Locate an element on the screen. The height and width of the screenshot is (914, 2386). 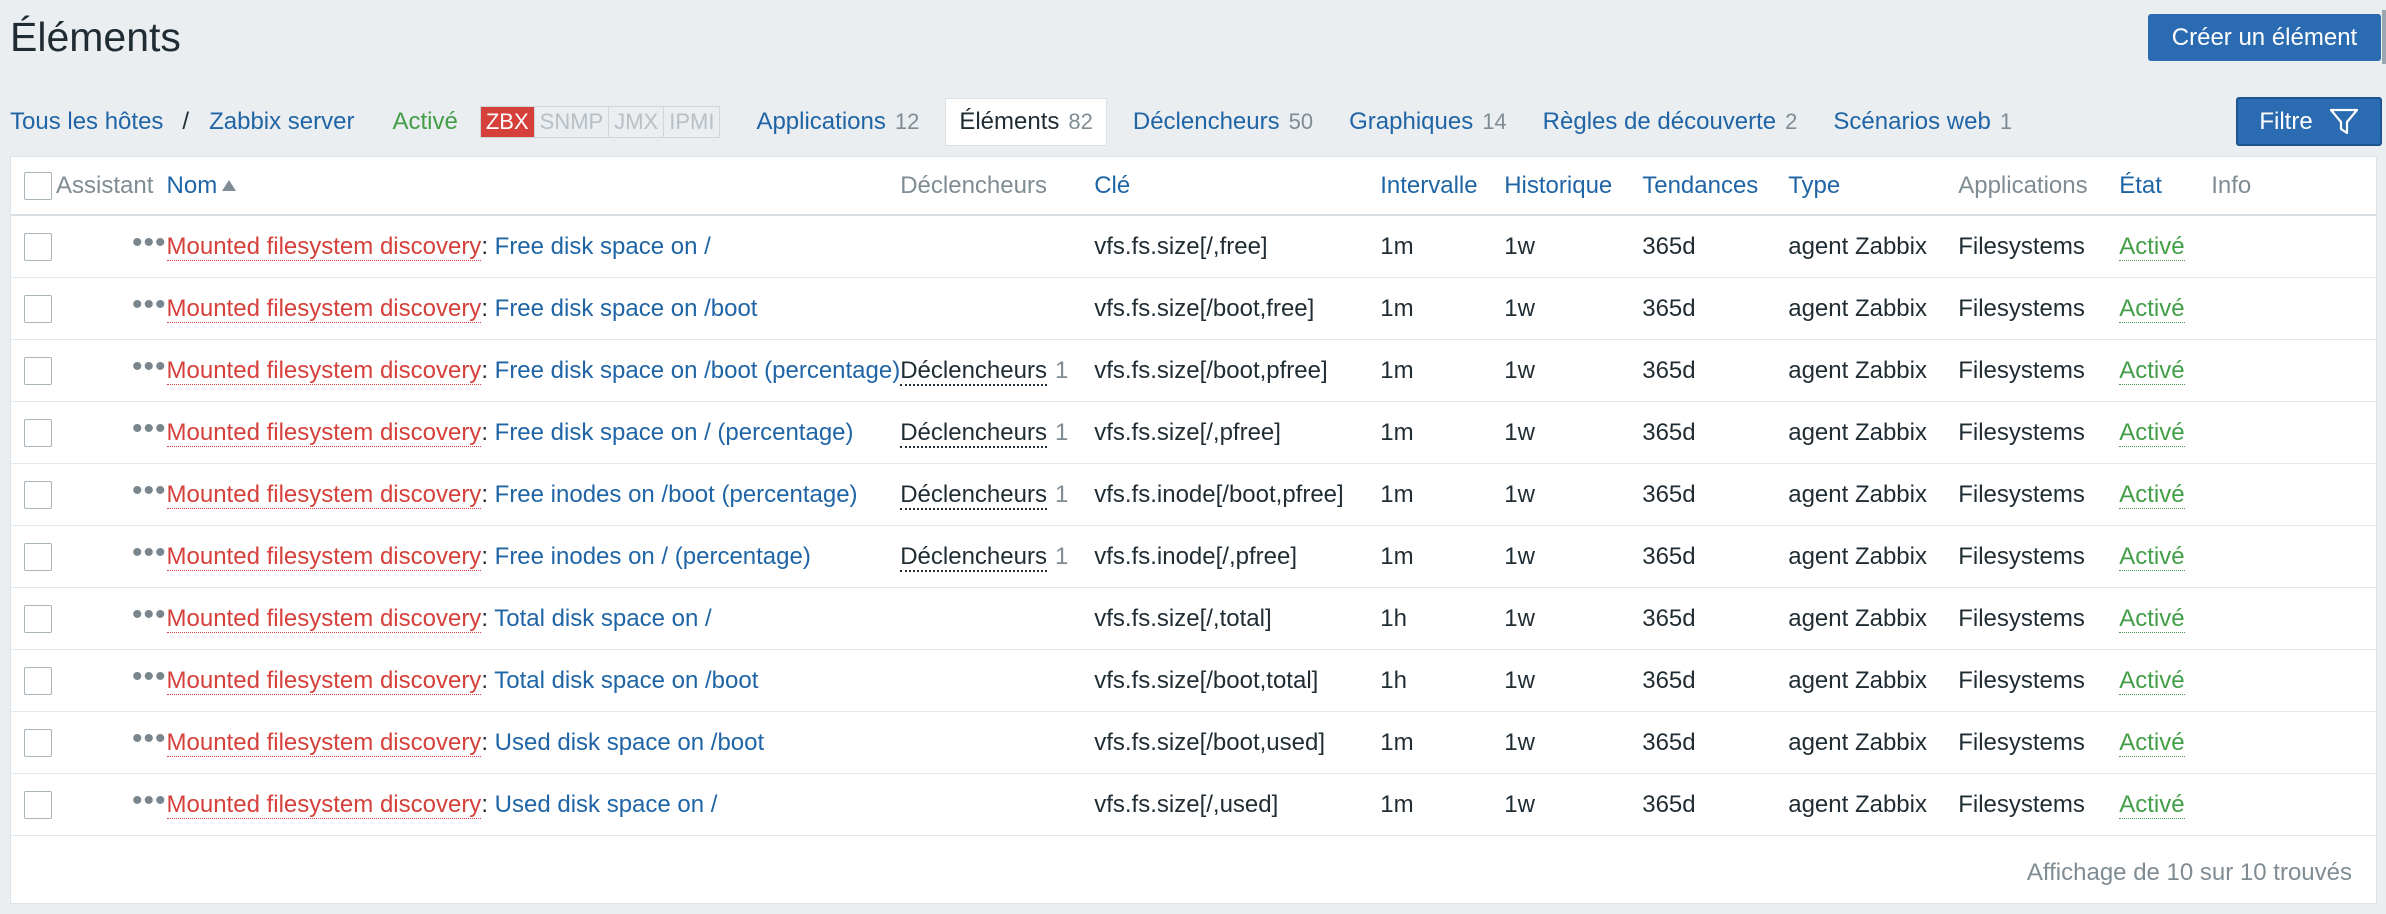
host-status: Activé is located at coordinates (424, 122).